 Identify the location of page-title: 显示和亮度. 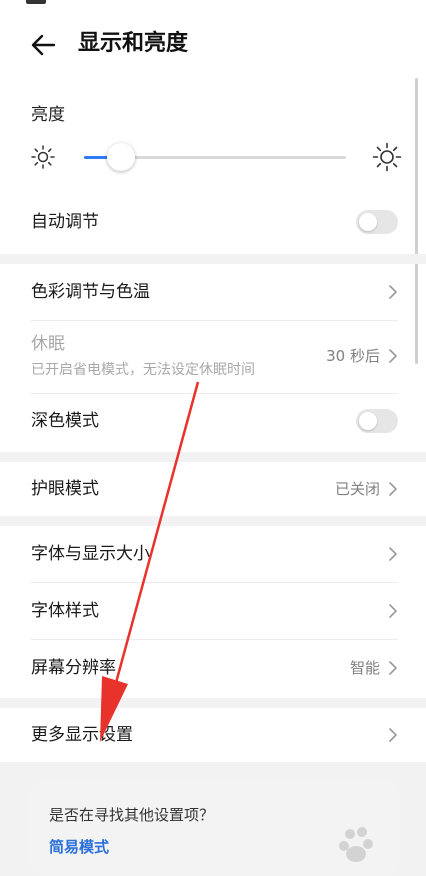
(133, 43).